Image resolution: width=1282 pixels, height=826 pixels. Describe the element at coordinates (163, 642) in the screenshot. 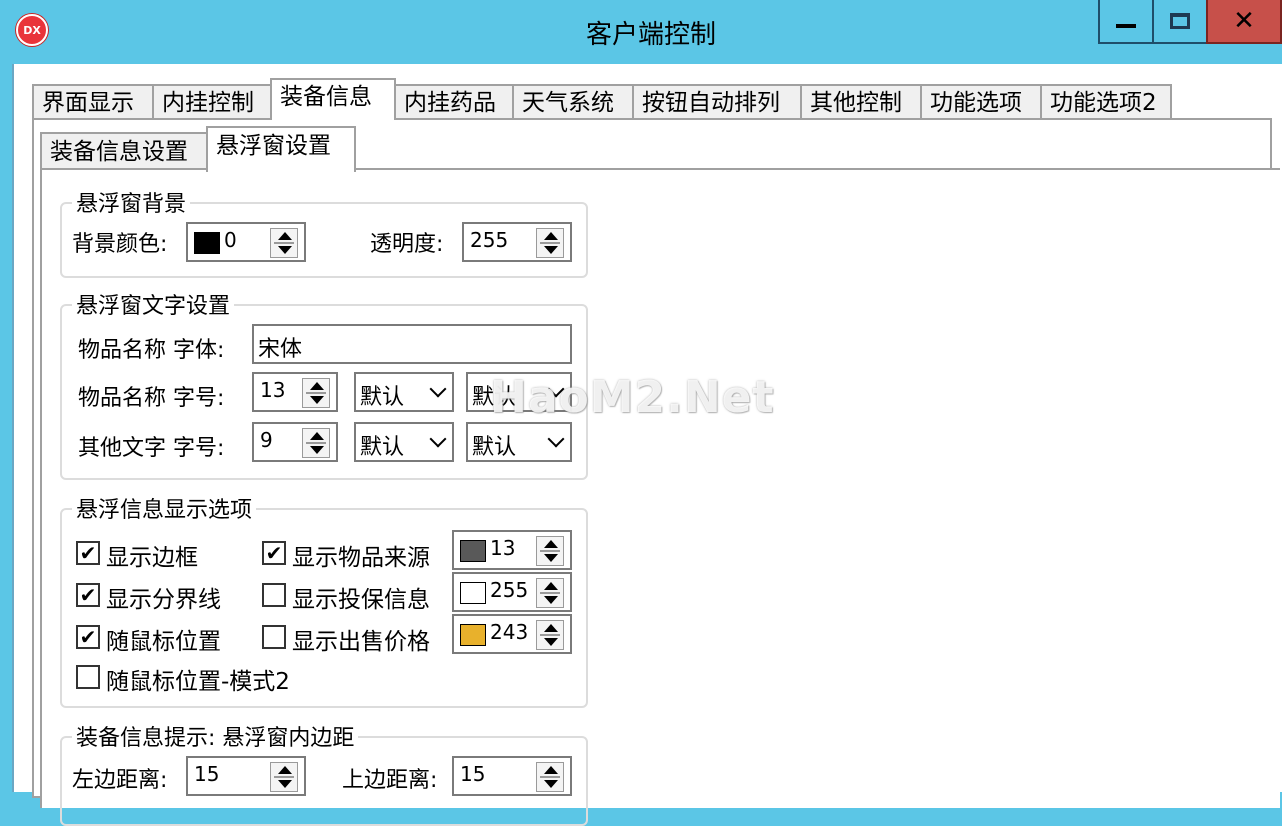

I see `checkbox-label: 随鼠标位置` at that location.